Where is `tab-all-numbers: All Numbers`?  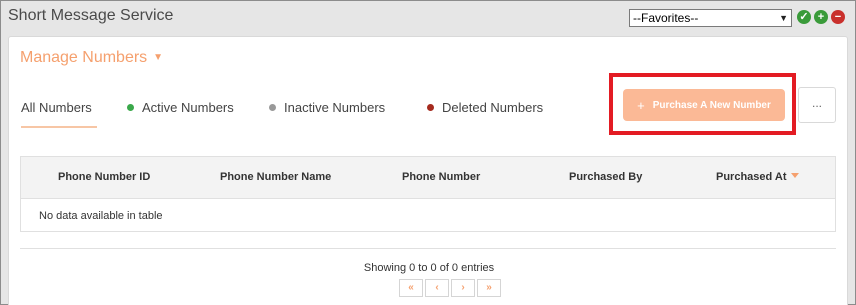
tab-all-numbers: All Numbers is located at coordinates (56, 107).